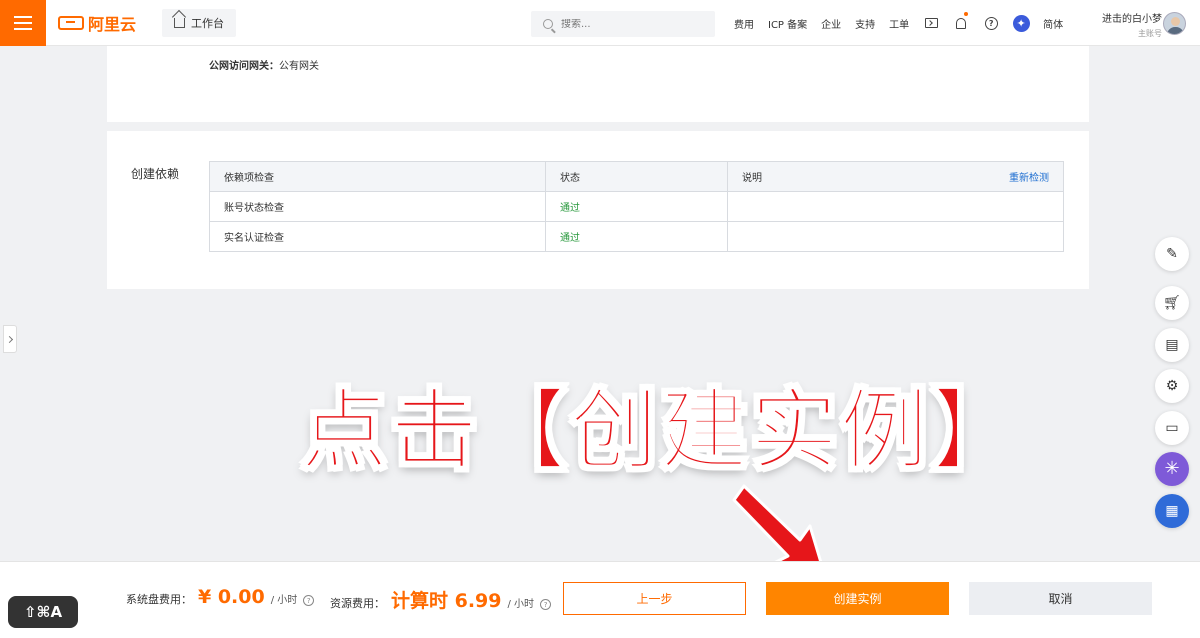  Describe the element at coordinates (831, 23) in the screenshot. I see `nav-link-enterprise: 企业` at that location.